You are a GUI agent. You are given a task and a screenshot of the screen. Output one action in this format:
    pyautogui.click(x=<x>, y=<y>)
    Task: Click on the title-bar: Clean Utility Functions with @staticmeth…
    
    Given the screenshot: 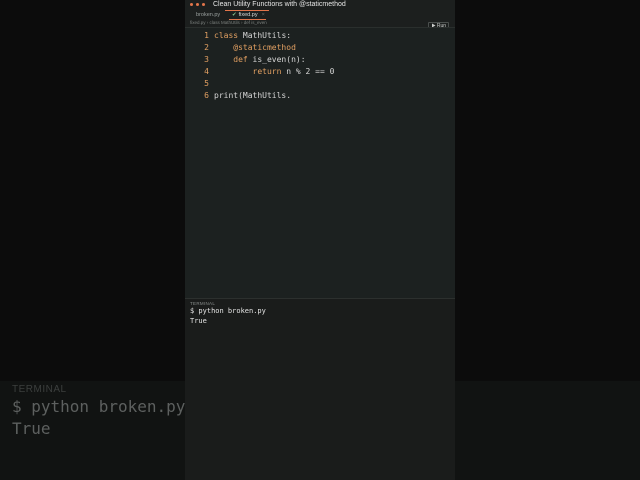 What is the action you would take?
    pyautogui.click(x=320, y=5)
    